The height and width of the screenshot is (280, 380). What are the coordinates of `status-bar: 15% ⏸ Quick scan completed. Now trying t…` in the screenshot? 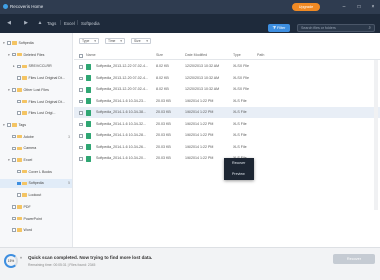 It's located at (190, 263).